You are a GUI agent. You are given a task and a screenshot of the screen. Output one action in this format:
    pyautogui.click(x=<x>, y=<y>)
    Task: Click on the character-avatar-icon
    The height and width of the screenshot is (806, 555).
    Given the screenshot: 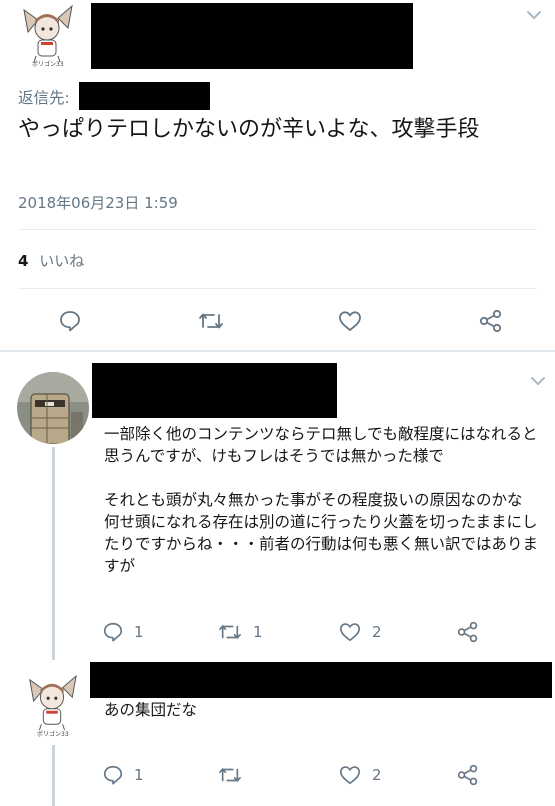 What is the action you would take?
    pyautogui.click(x=52, y=704)
    